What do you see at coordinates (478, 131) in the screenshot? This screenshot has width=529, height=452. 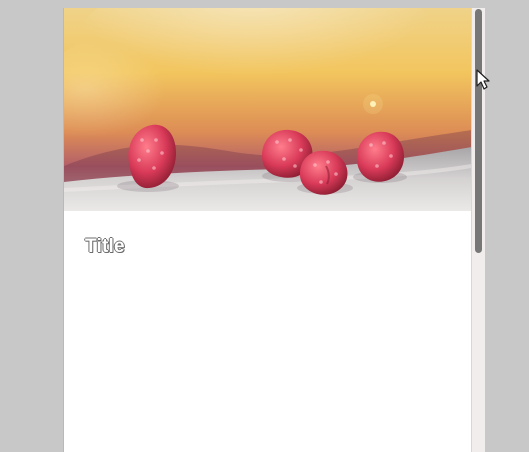 I see `scrollbar-thumb` at bounding box center [478, 131].